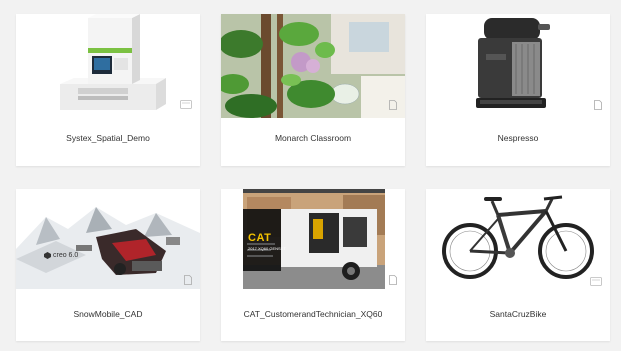 This screenshot has height=351, width=621. What do you see at coordinates (108, 314) in the screenshot?
I see `card-title: SnowMobile_CAD` at bounding box center [108, 314].